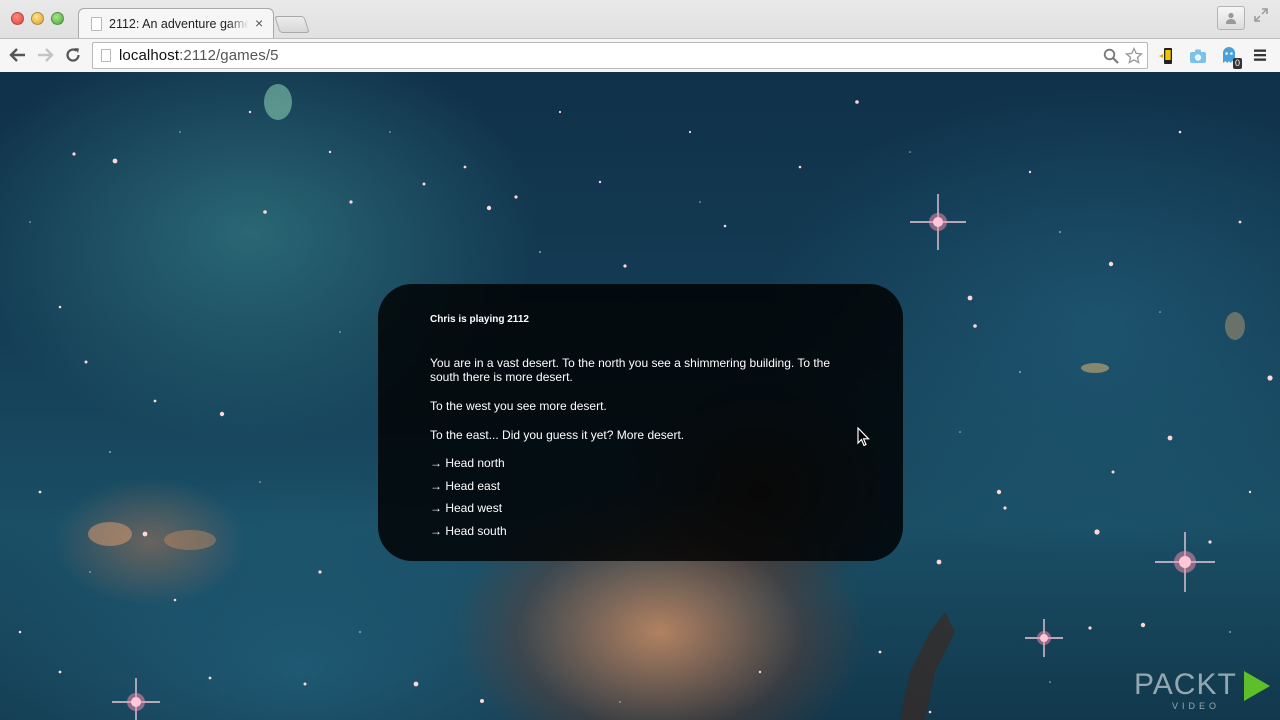 The width and height of the screenshot is (1280, 720). What do you see at coordinates (1185, 684) in the screenshot?
I see `packt-logo-text: PACKT` at bounding box center [1185, 684].